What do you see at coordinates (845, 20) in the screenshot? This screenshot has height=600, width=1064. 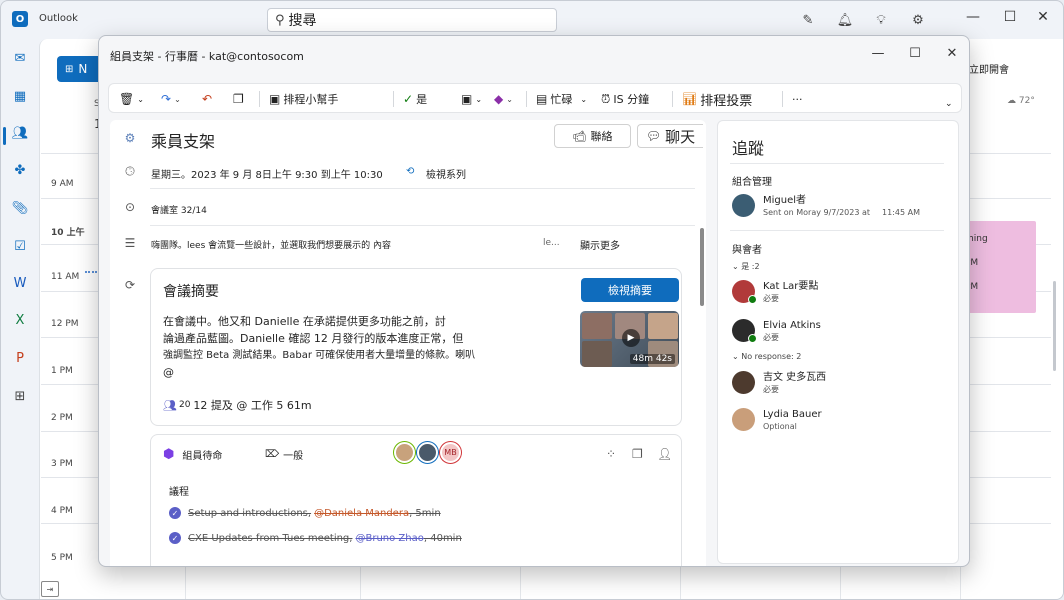 I see `bell-icon: 🔔︎` at bounding box center [845, 20].